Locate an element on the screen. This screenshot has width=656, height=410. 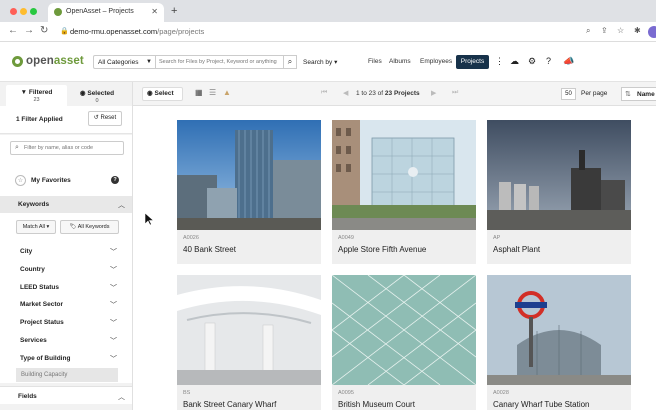
facet-market-sector: Market Sector is located at coordinates (41, 304).